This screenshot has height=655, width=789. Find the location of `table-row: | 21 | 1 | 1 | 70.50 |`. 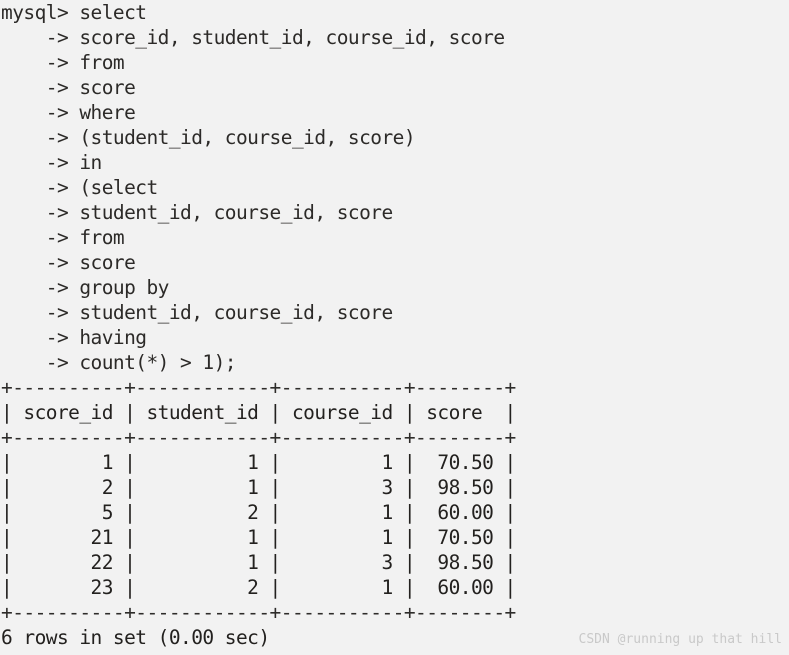

table-row: | 21 | 1 | 1 | 70.50 | is located at coordinates (258, 537).